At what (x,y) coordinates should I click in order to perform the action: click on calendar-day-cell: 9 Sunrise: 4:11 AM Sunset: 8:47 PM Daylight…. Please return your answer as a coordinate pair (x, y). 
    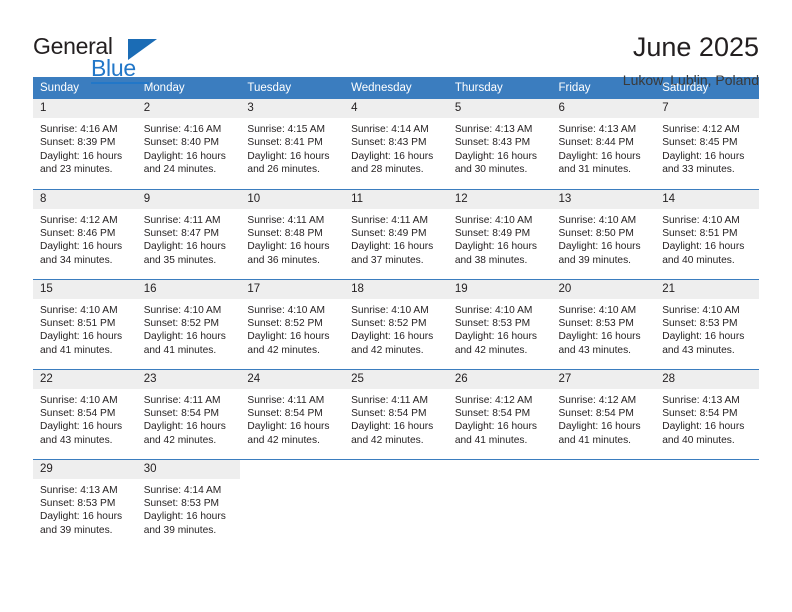
    Looking at the image, I should click on (188, 233).